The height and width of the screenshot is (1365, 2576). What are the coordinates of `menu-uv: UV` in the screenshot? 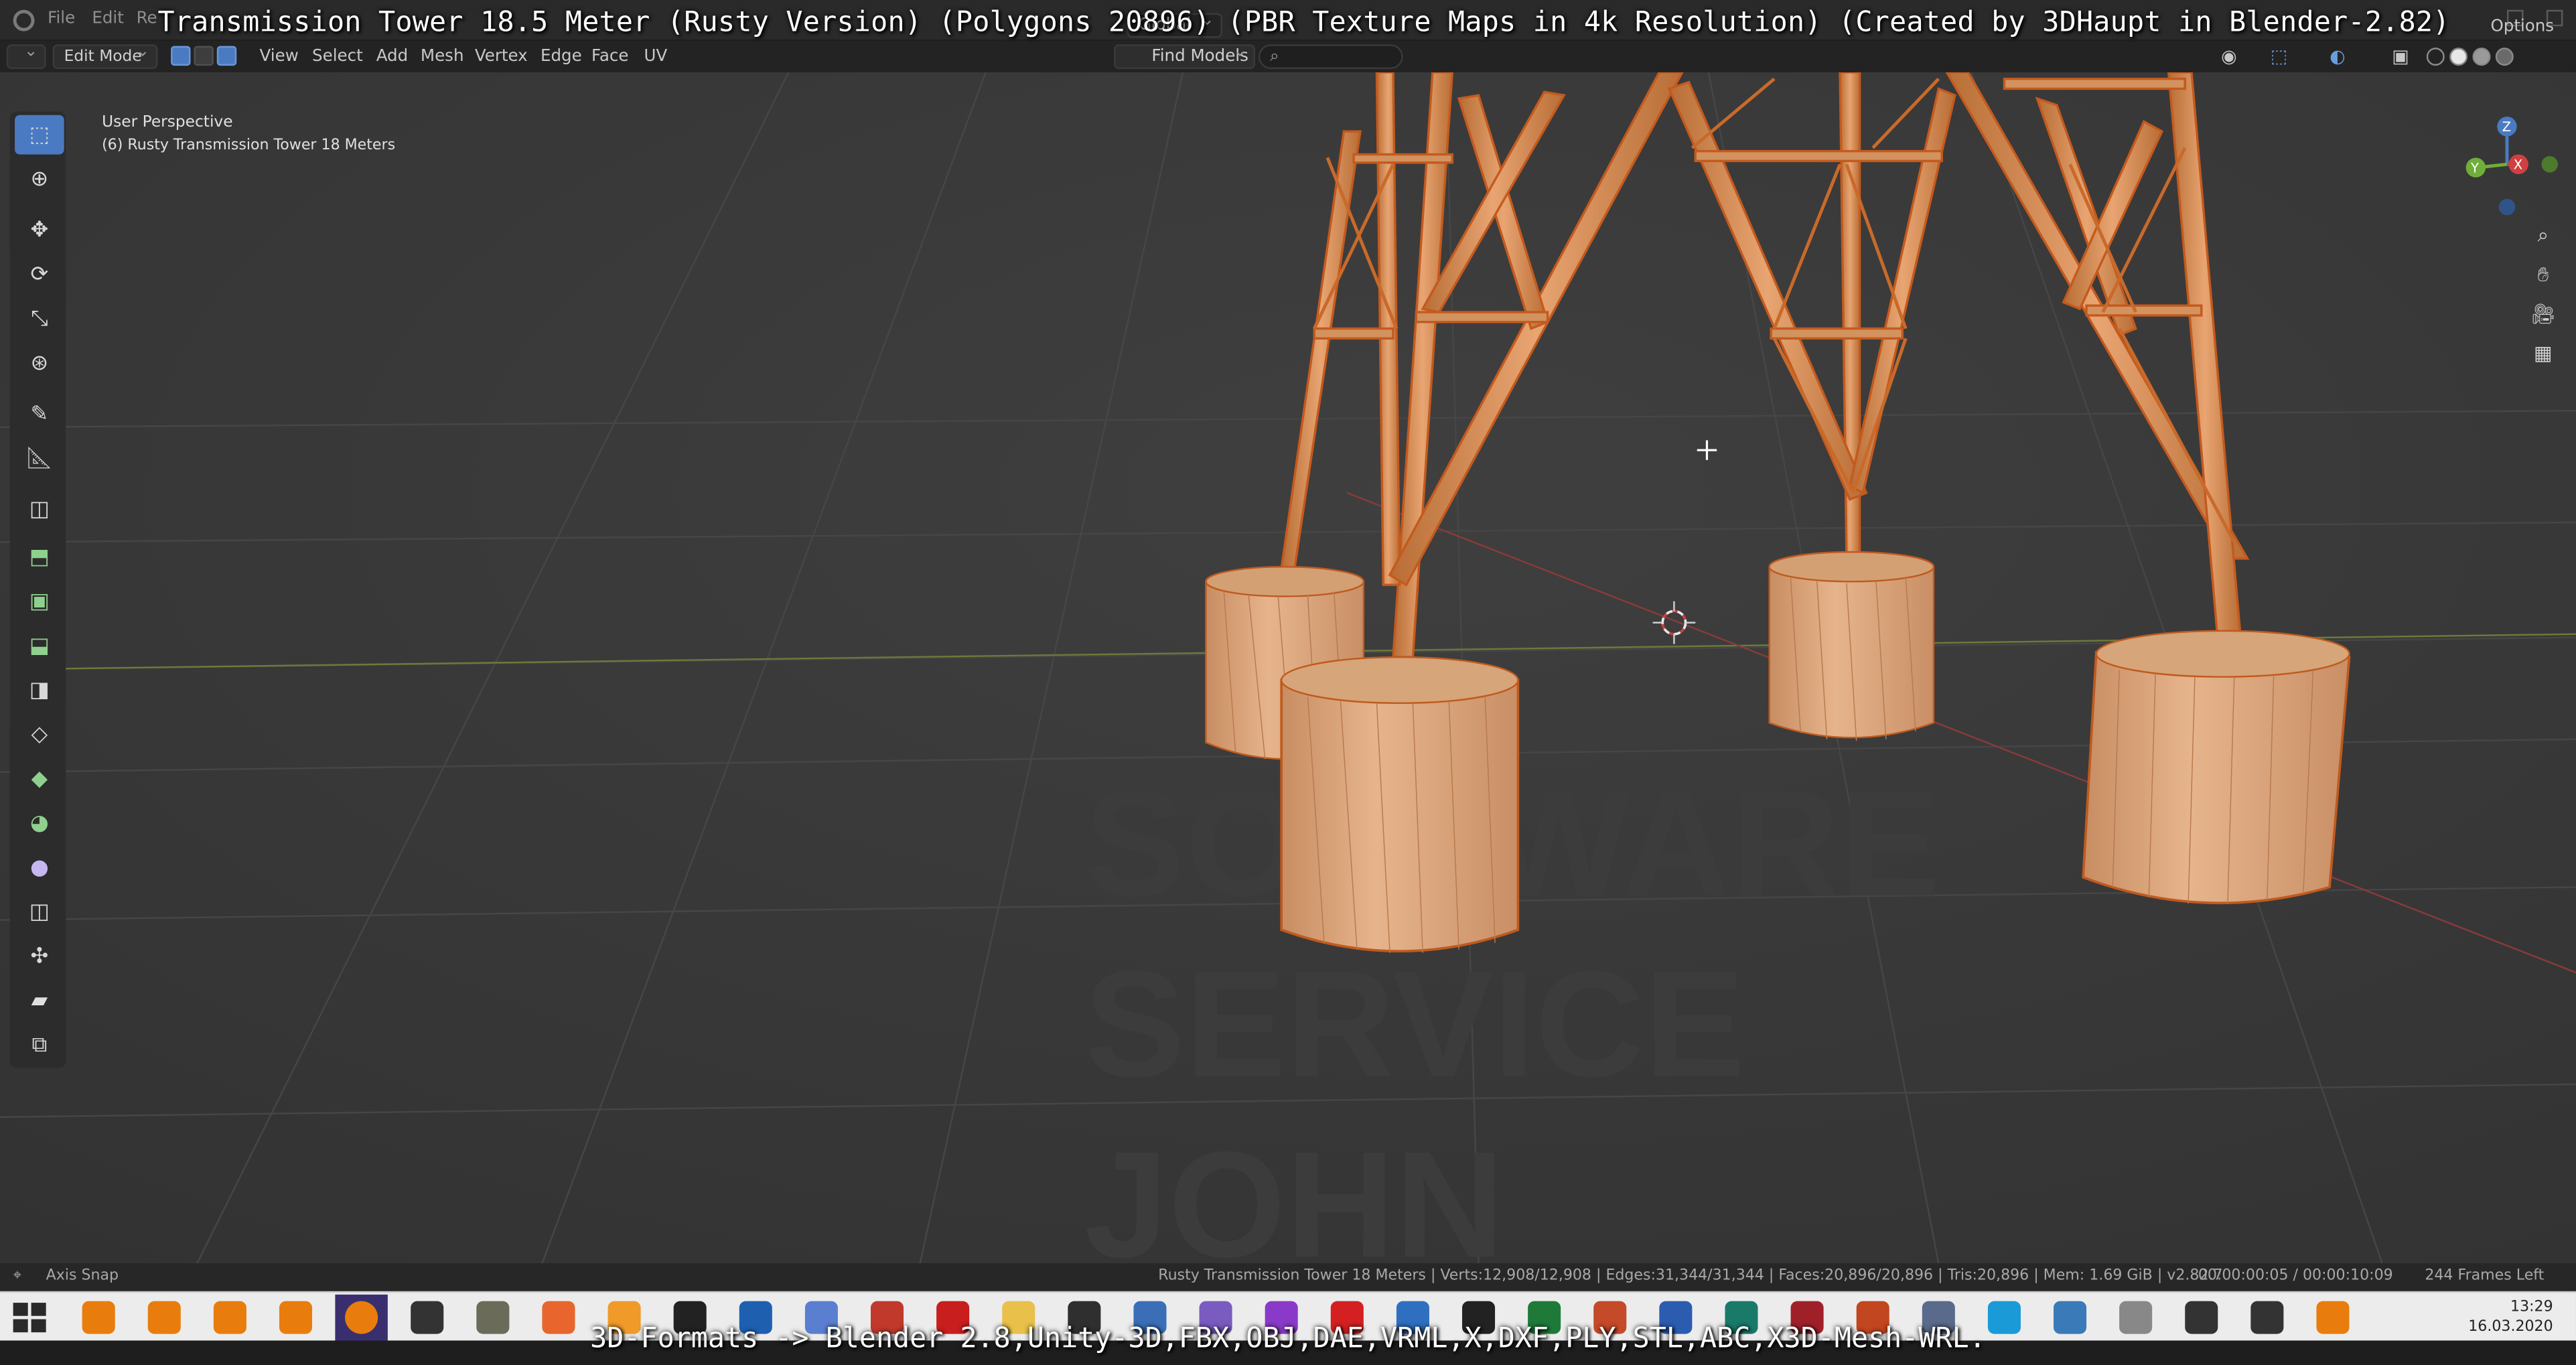 It's located at (655, 56).